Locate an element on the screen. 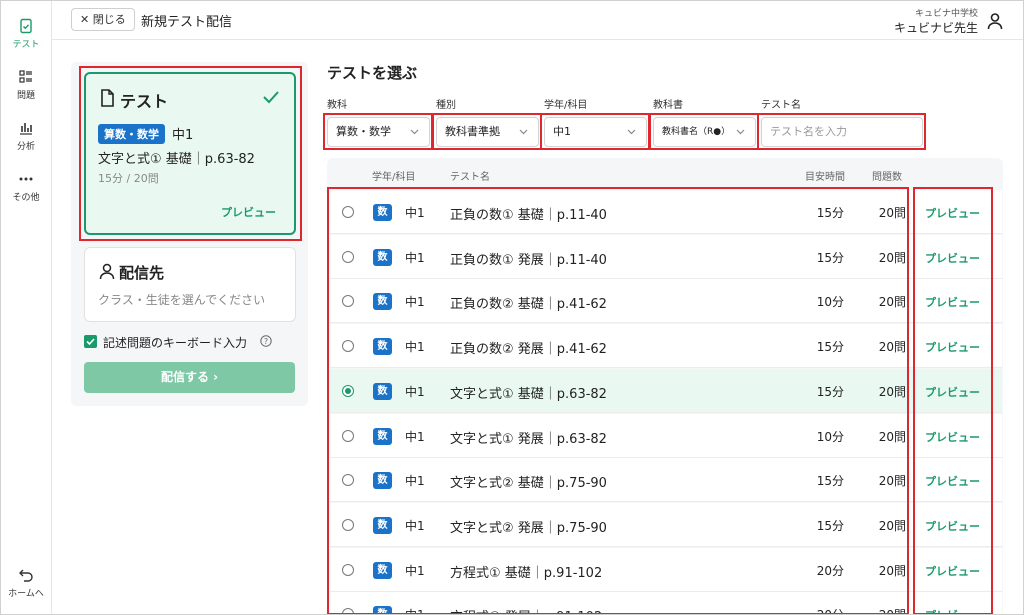  filter-label-grade: 学年/科目 is located at coordinates (566, 105).